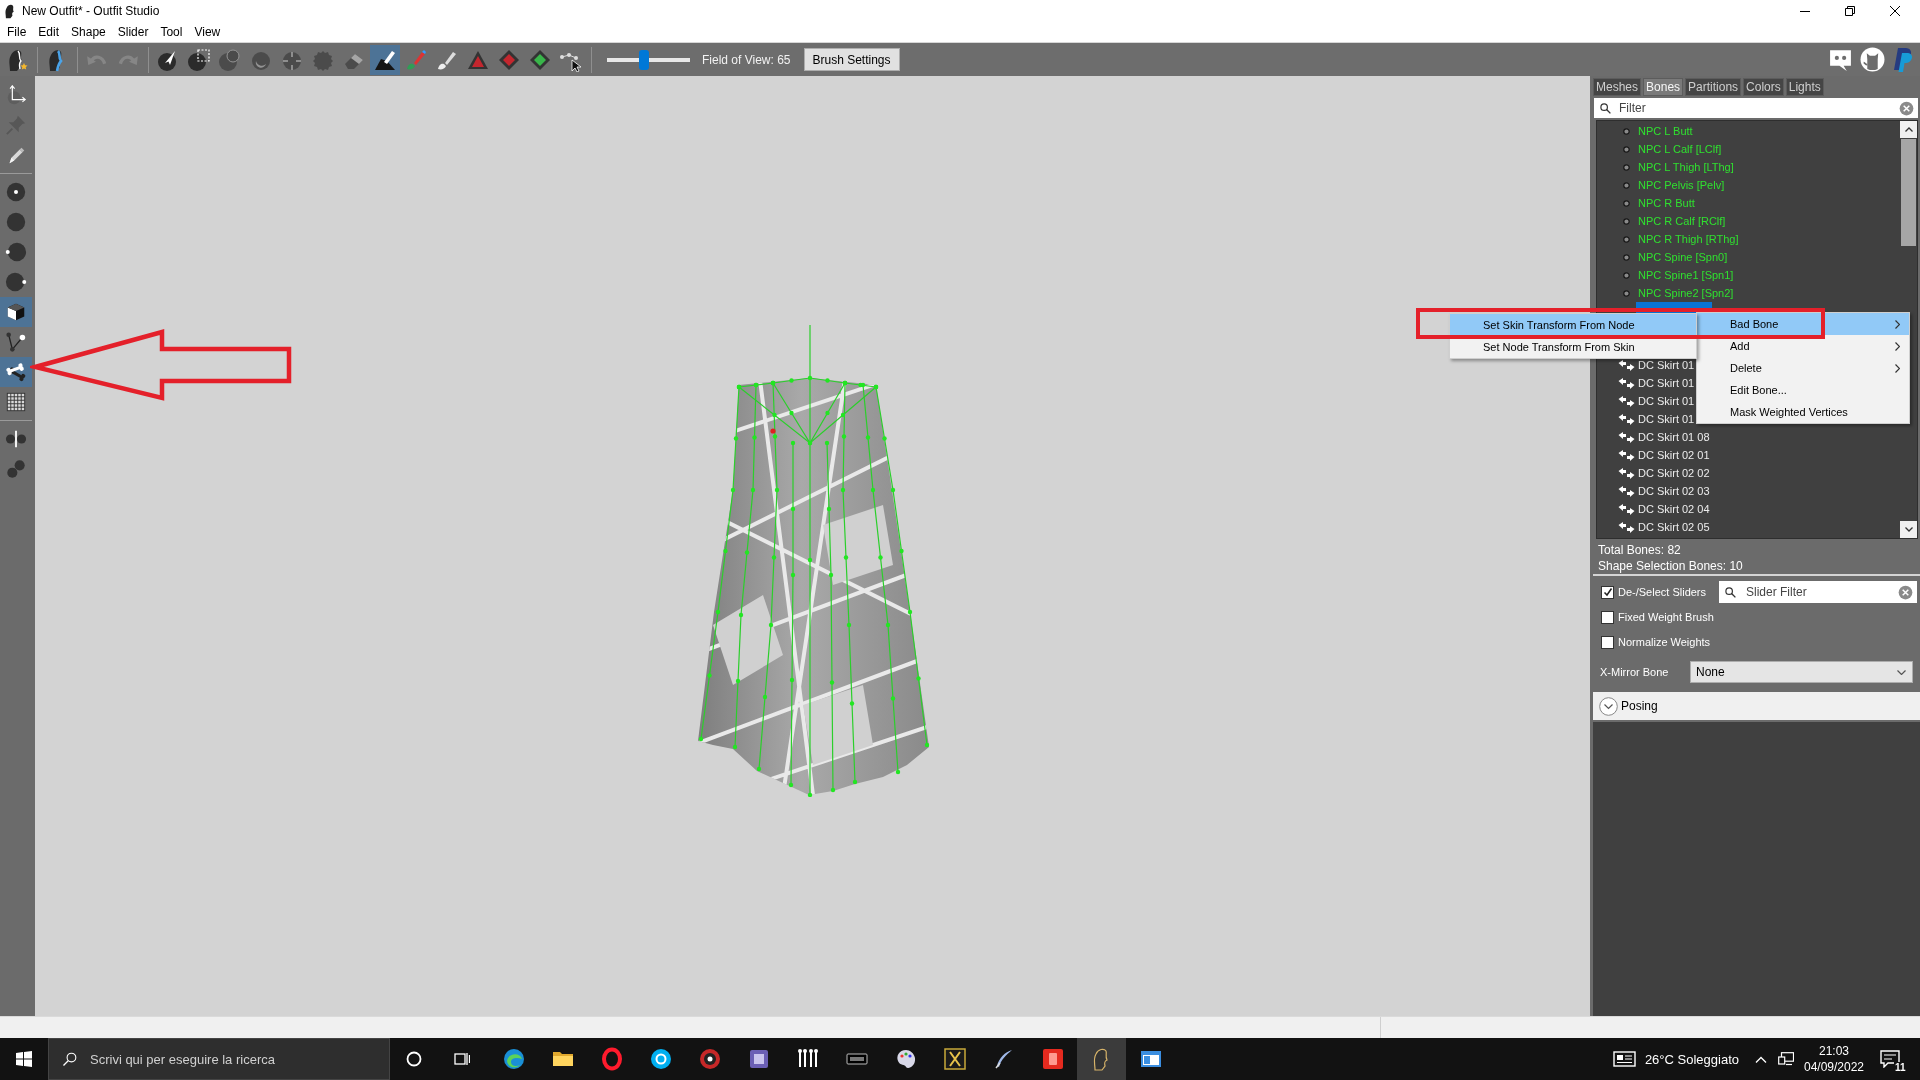 The width and height of the screenshot is (1920, 1080). What do you see at coordinates (1624, 1059) in the screenshot?
I see `newspaper-icon` at bounding box center [1624, 1059].